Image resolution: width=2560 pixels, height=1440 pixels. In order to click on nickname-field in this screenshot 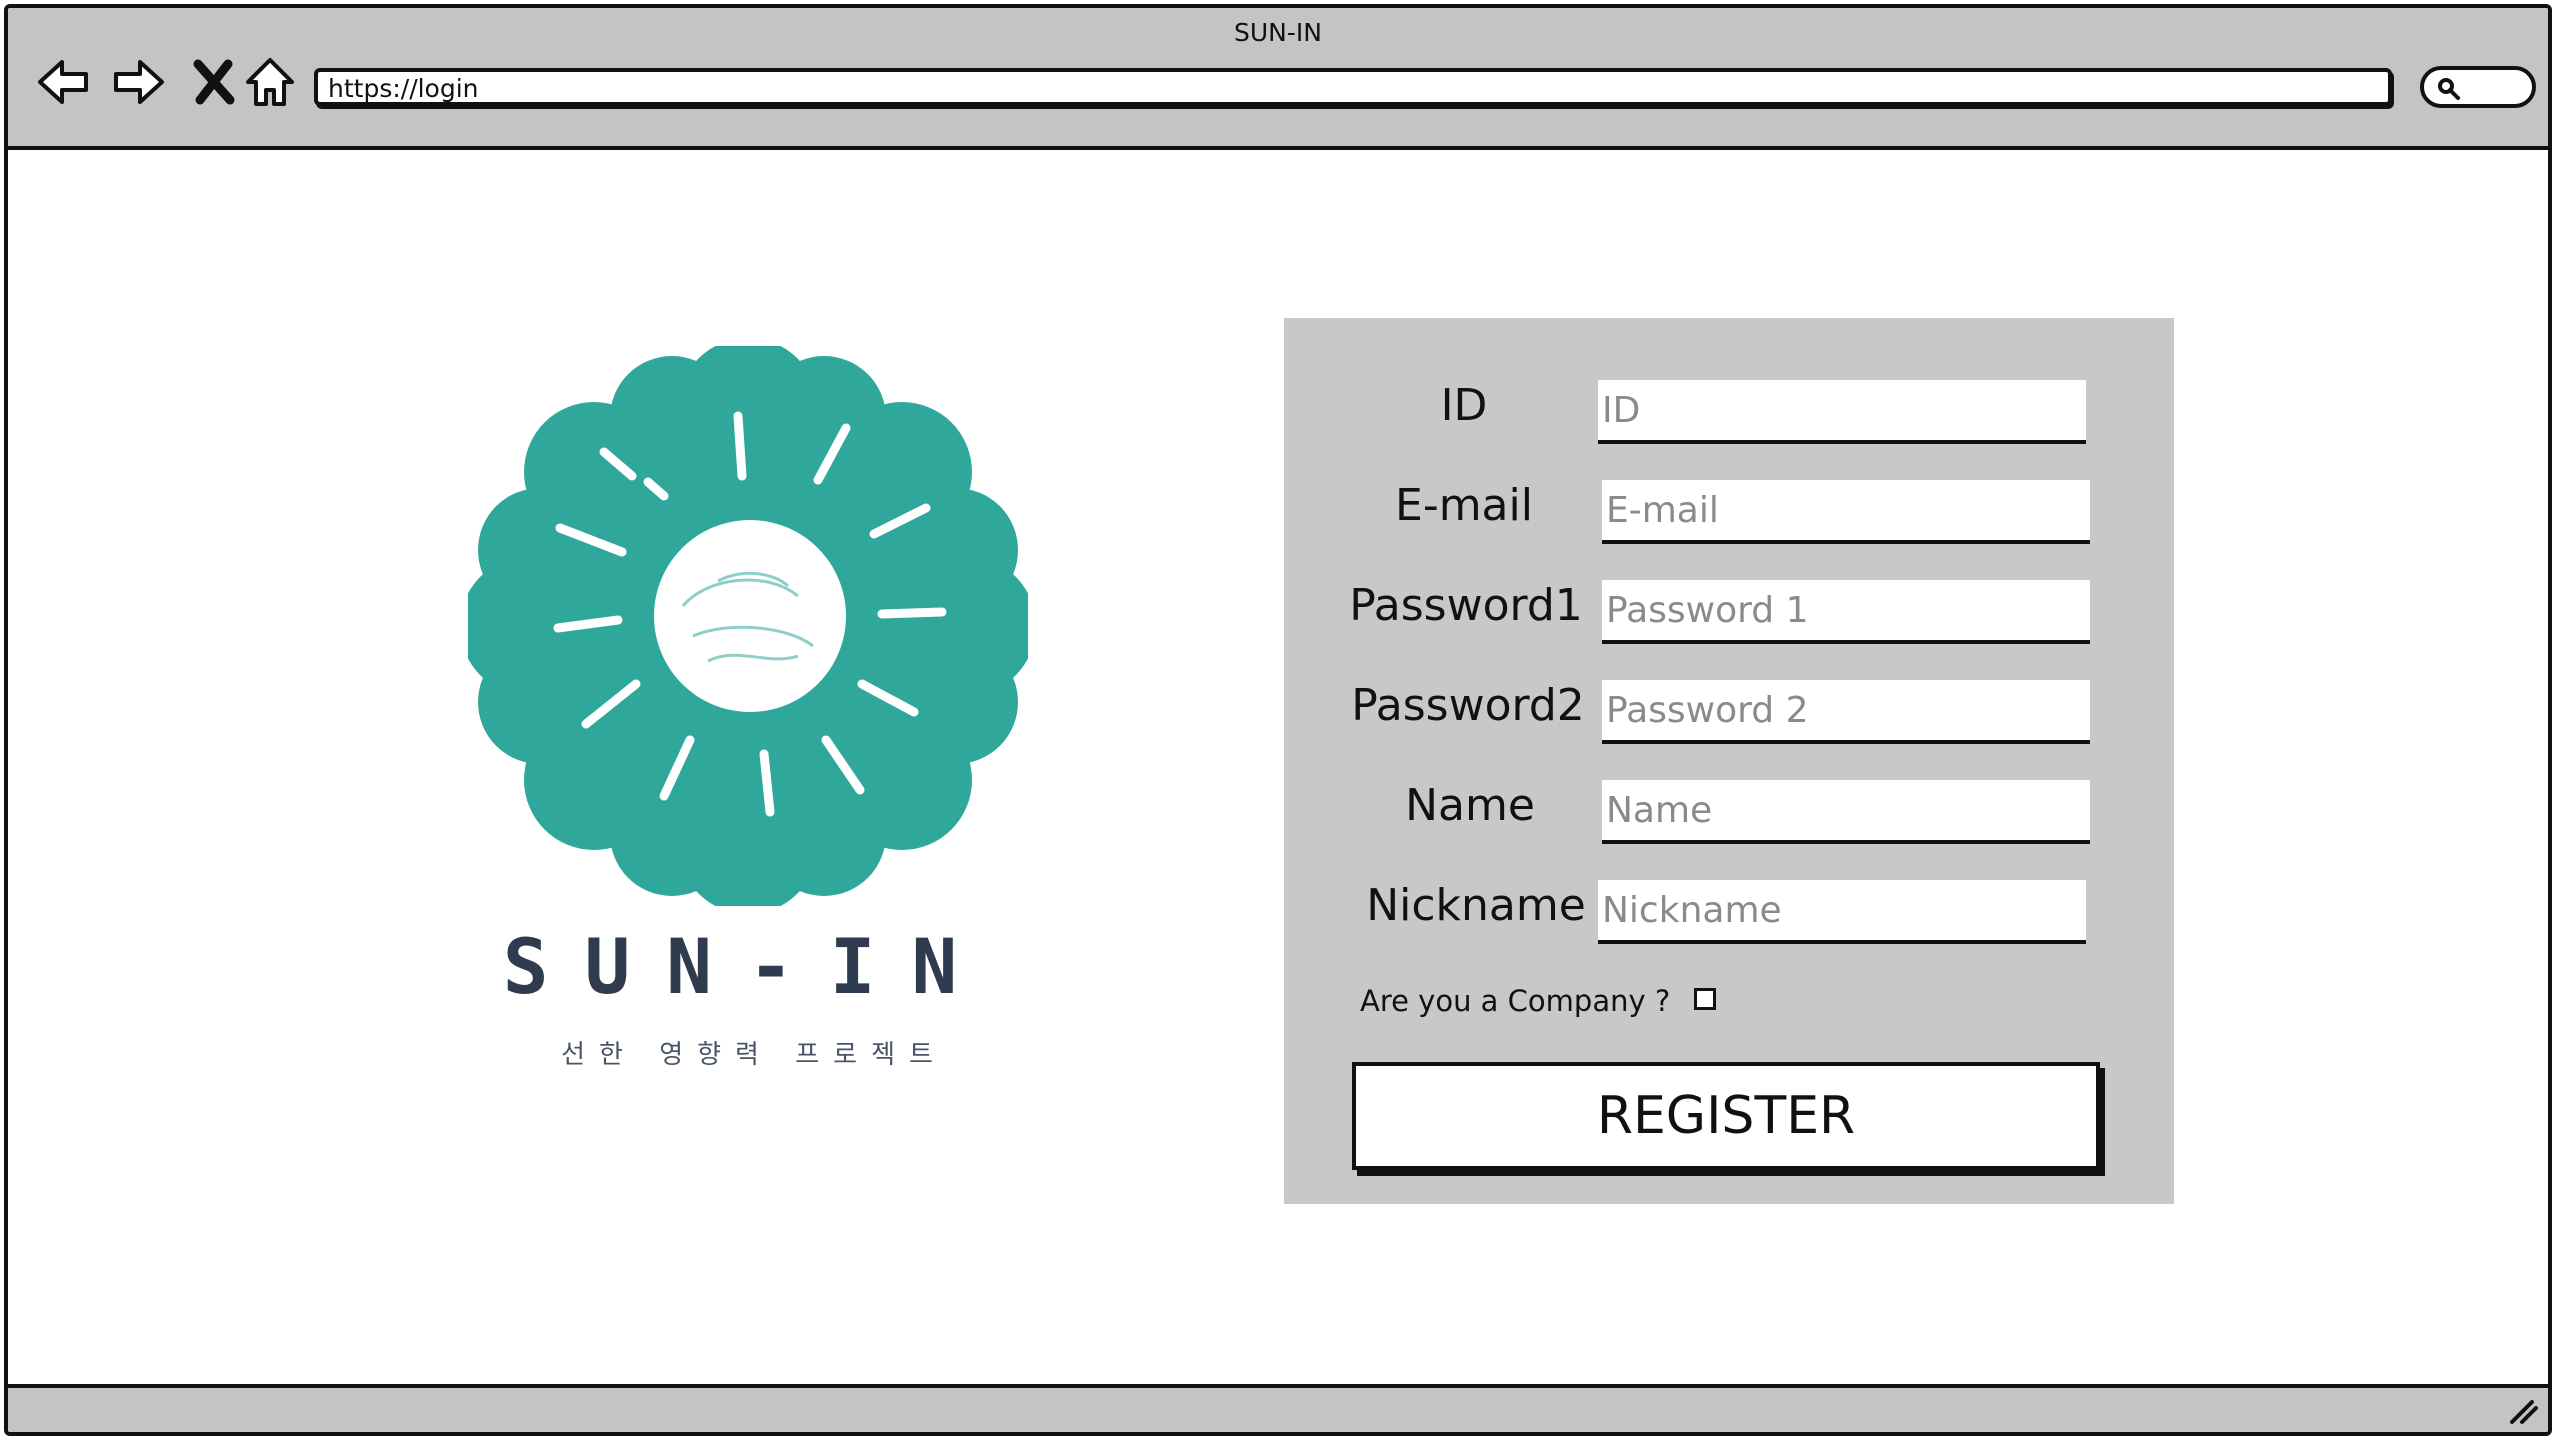, I will do `click(1842, 912)`.